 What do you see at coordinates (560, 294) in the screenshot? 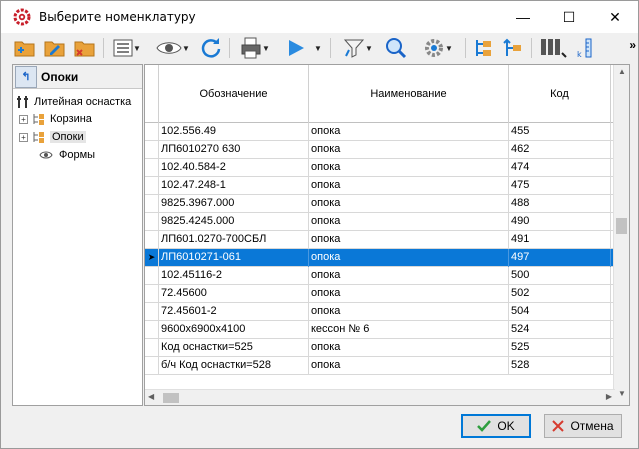
I see `cell-code: 502` at bounding box center [560, 294].